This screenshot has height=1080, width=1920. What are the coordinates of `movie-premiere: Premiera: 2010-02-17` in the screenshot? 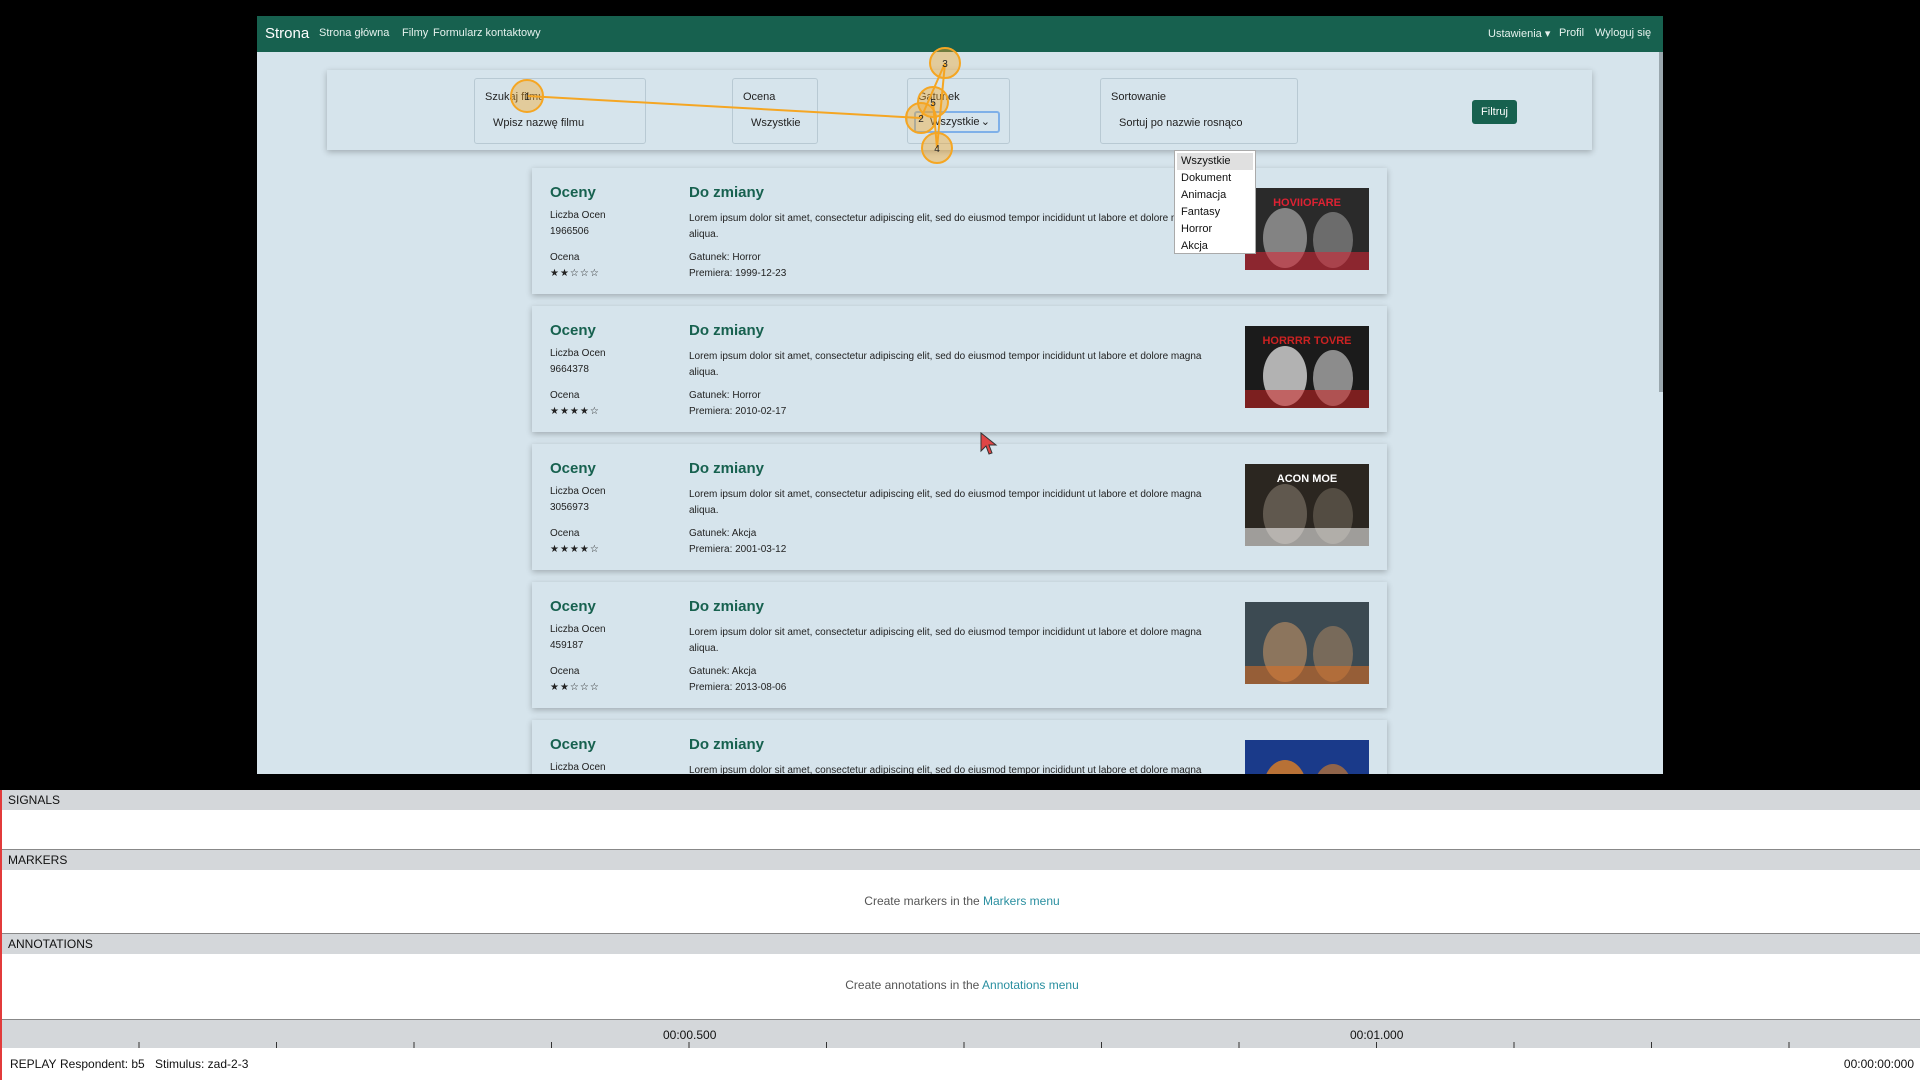 It's located at (738, 411).